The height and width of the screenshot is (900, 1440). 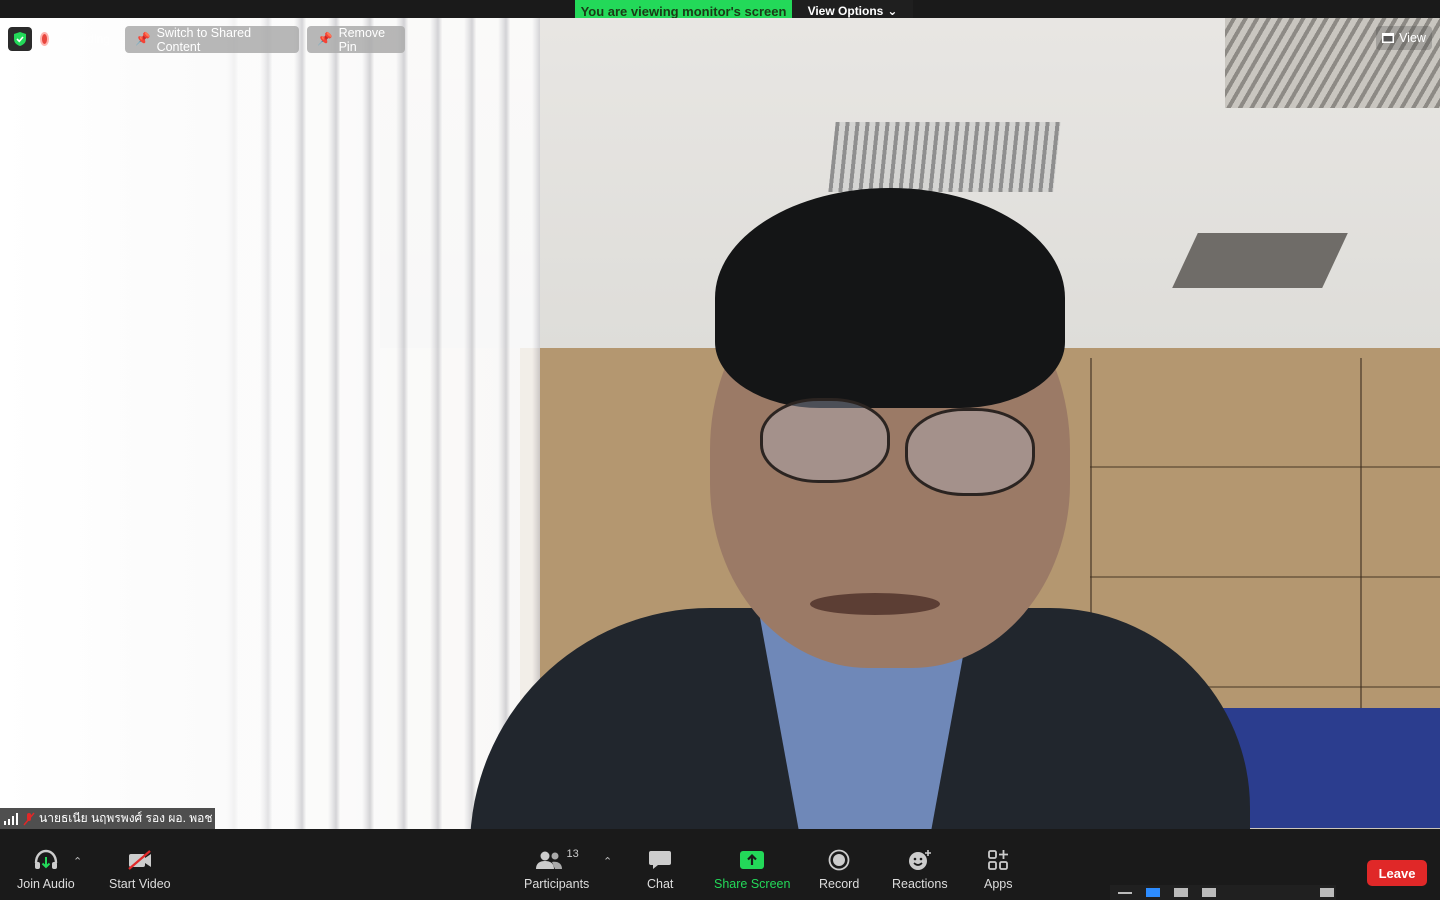 I want to click on signal-strength-icon, so click(x=11, y=818).